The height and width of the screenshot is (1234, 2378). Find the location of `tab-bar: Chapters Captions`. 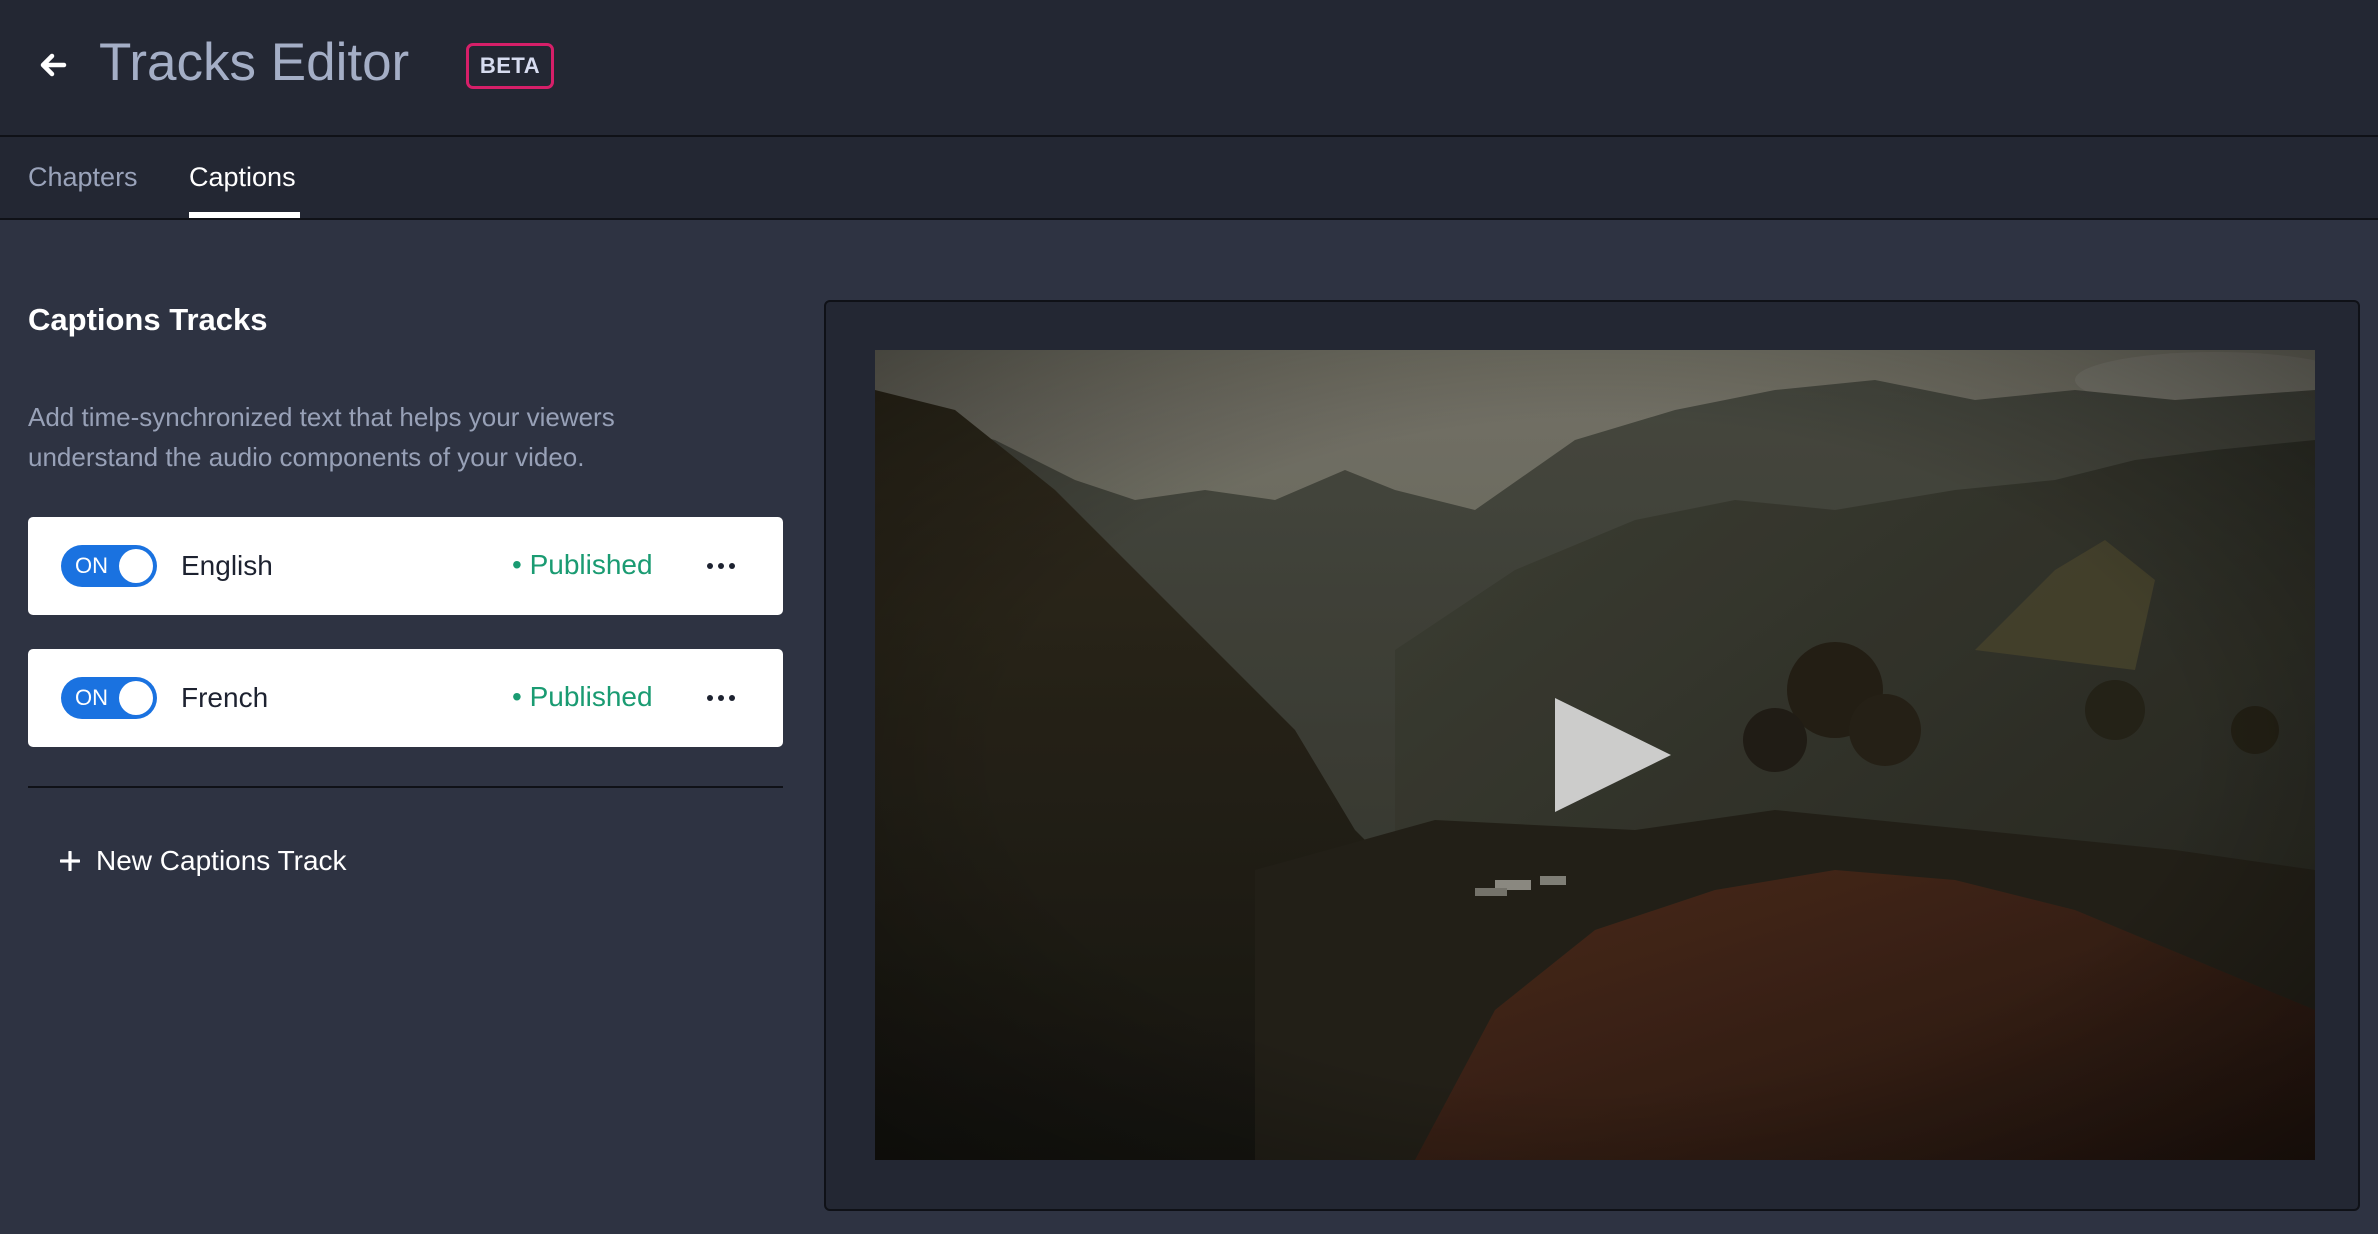

tab-bar: Chapters Captions is located at coordinates (1189, 178).